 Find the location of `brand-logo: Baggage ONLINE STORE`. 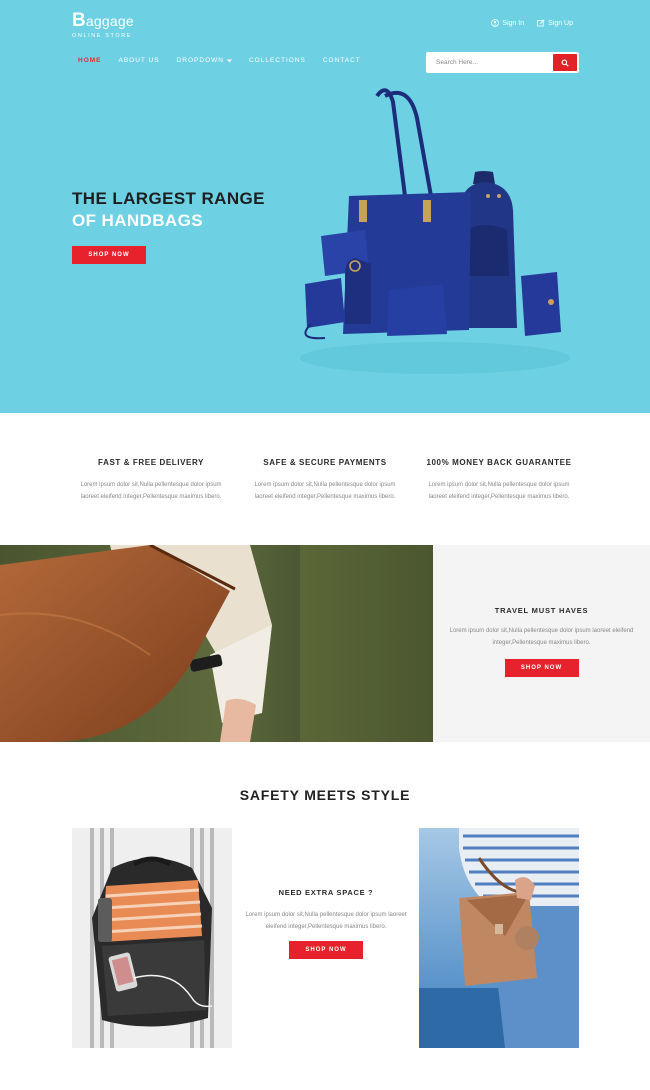

brand-logo: Baggage ONLINE STORE is located at coordinates (103, 24).